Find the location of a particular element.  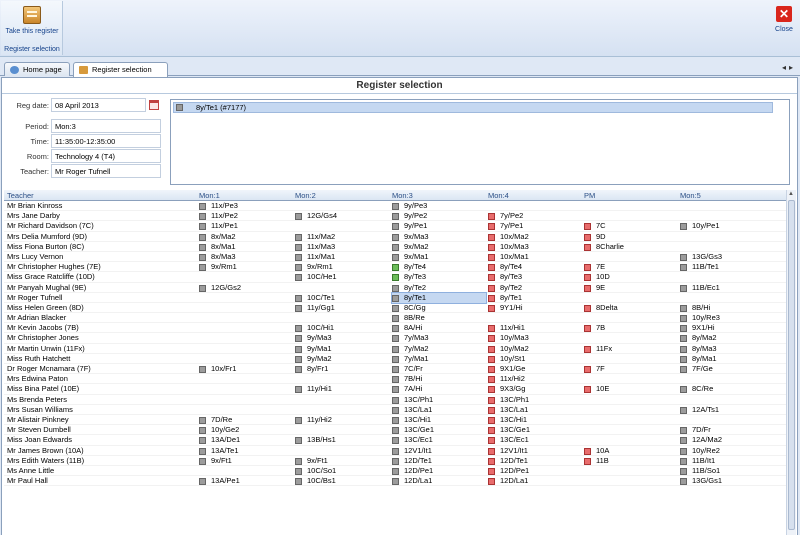

tab-nav-arrows: ◂▸ is located at coordinates (789, 67).